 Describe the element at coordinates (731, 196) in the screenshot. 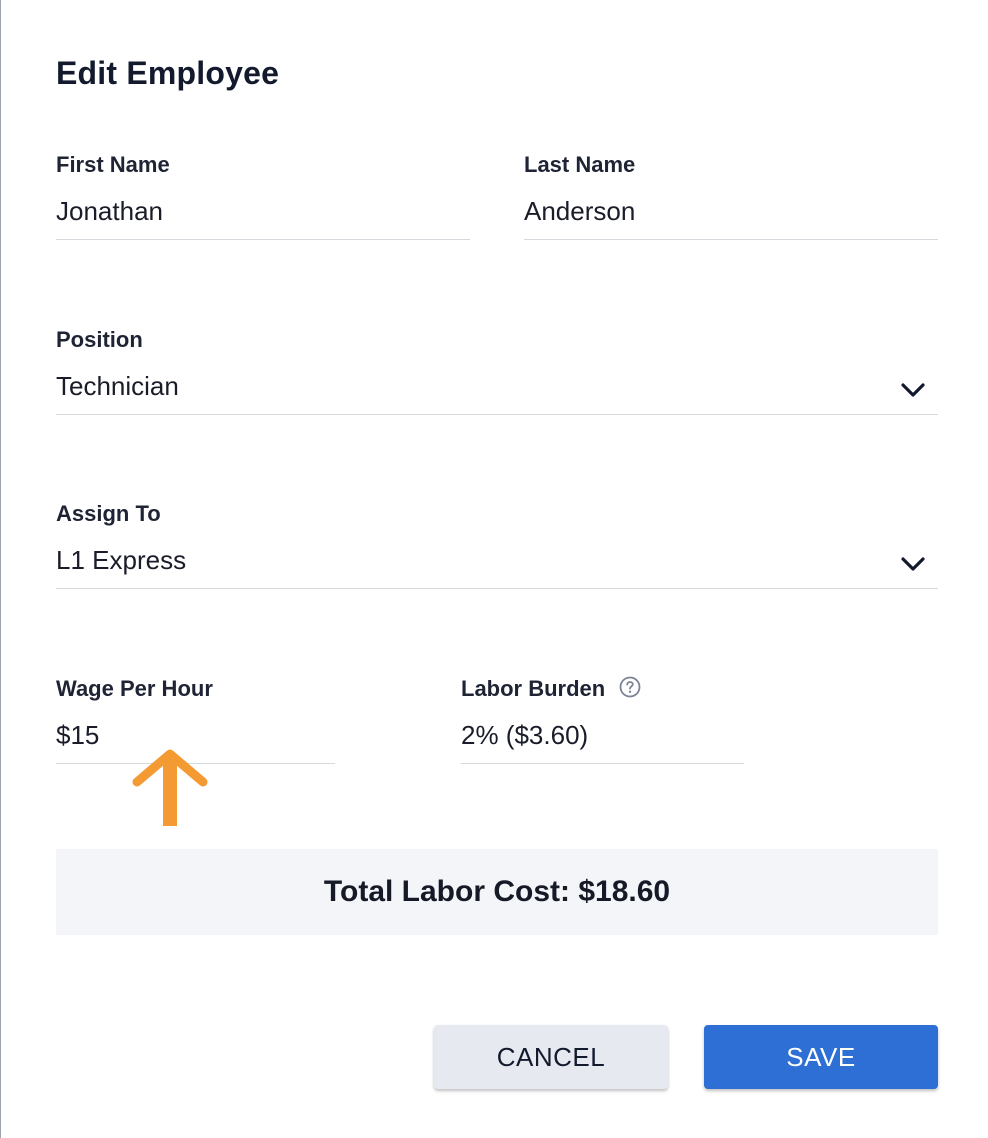

I see `last-name-field: Last Name Anderson` at that location.